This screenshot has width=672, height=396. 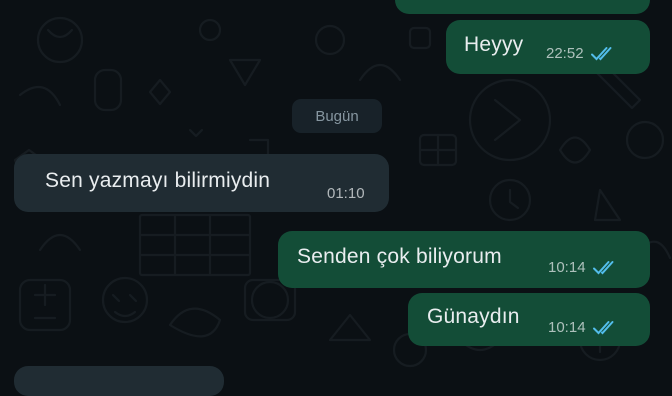 I want to click on message-text: Sen yazmayı bilirmiydin, so click(x=158, y=180).